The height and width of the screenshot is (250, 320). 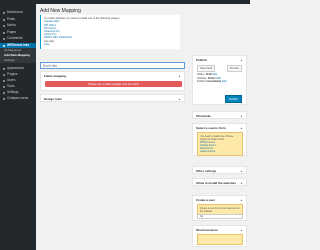 What do you see at coordinates (201, 82) in the screenshot?
I see `publish-label: Publish` at bounding box center [201, 82].